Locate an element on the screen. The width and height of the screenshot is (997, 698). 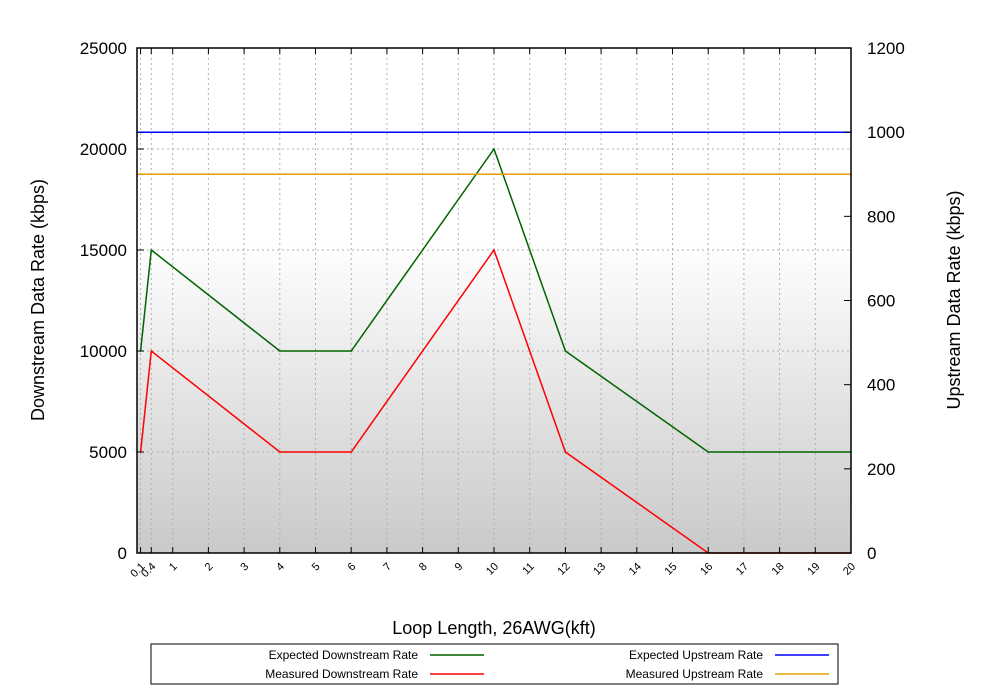
y-tick-label-right: 1000 is located at coordinates (886, 132).